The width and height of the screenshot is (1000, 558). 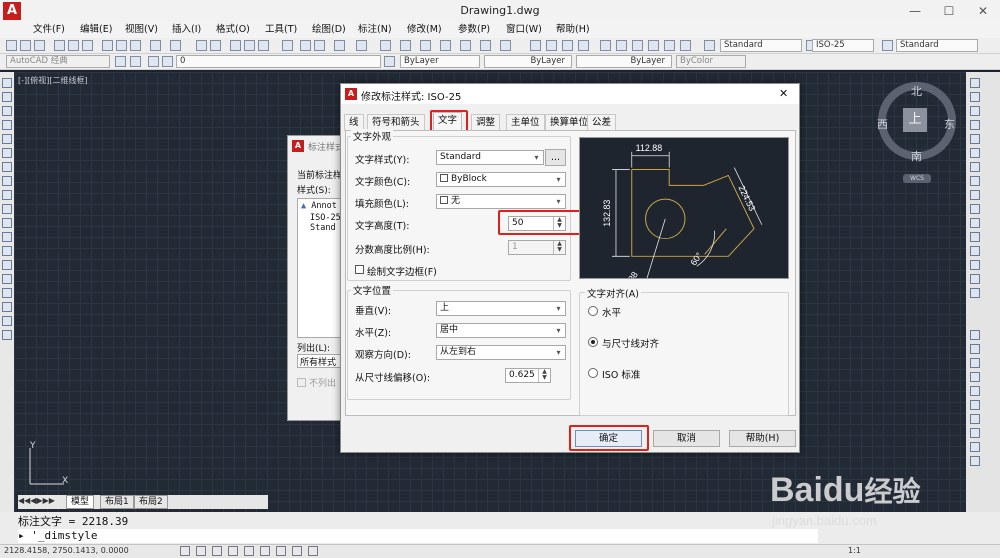 I want to click on menu-dimension: 标注(N), so click(x=375, y=30).